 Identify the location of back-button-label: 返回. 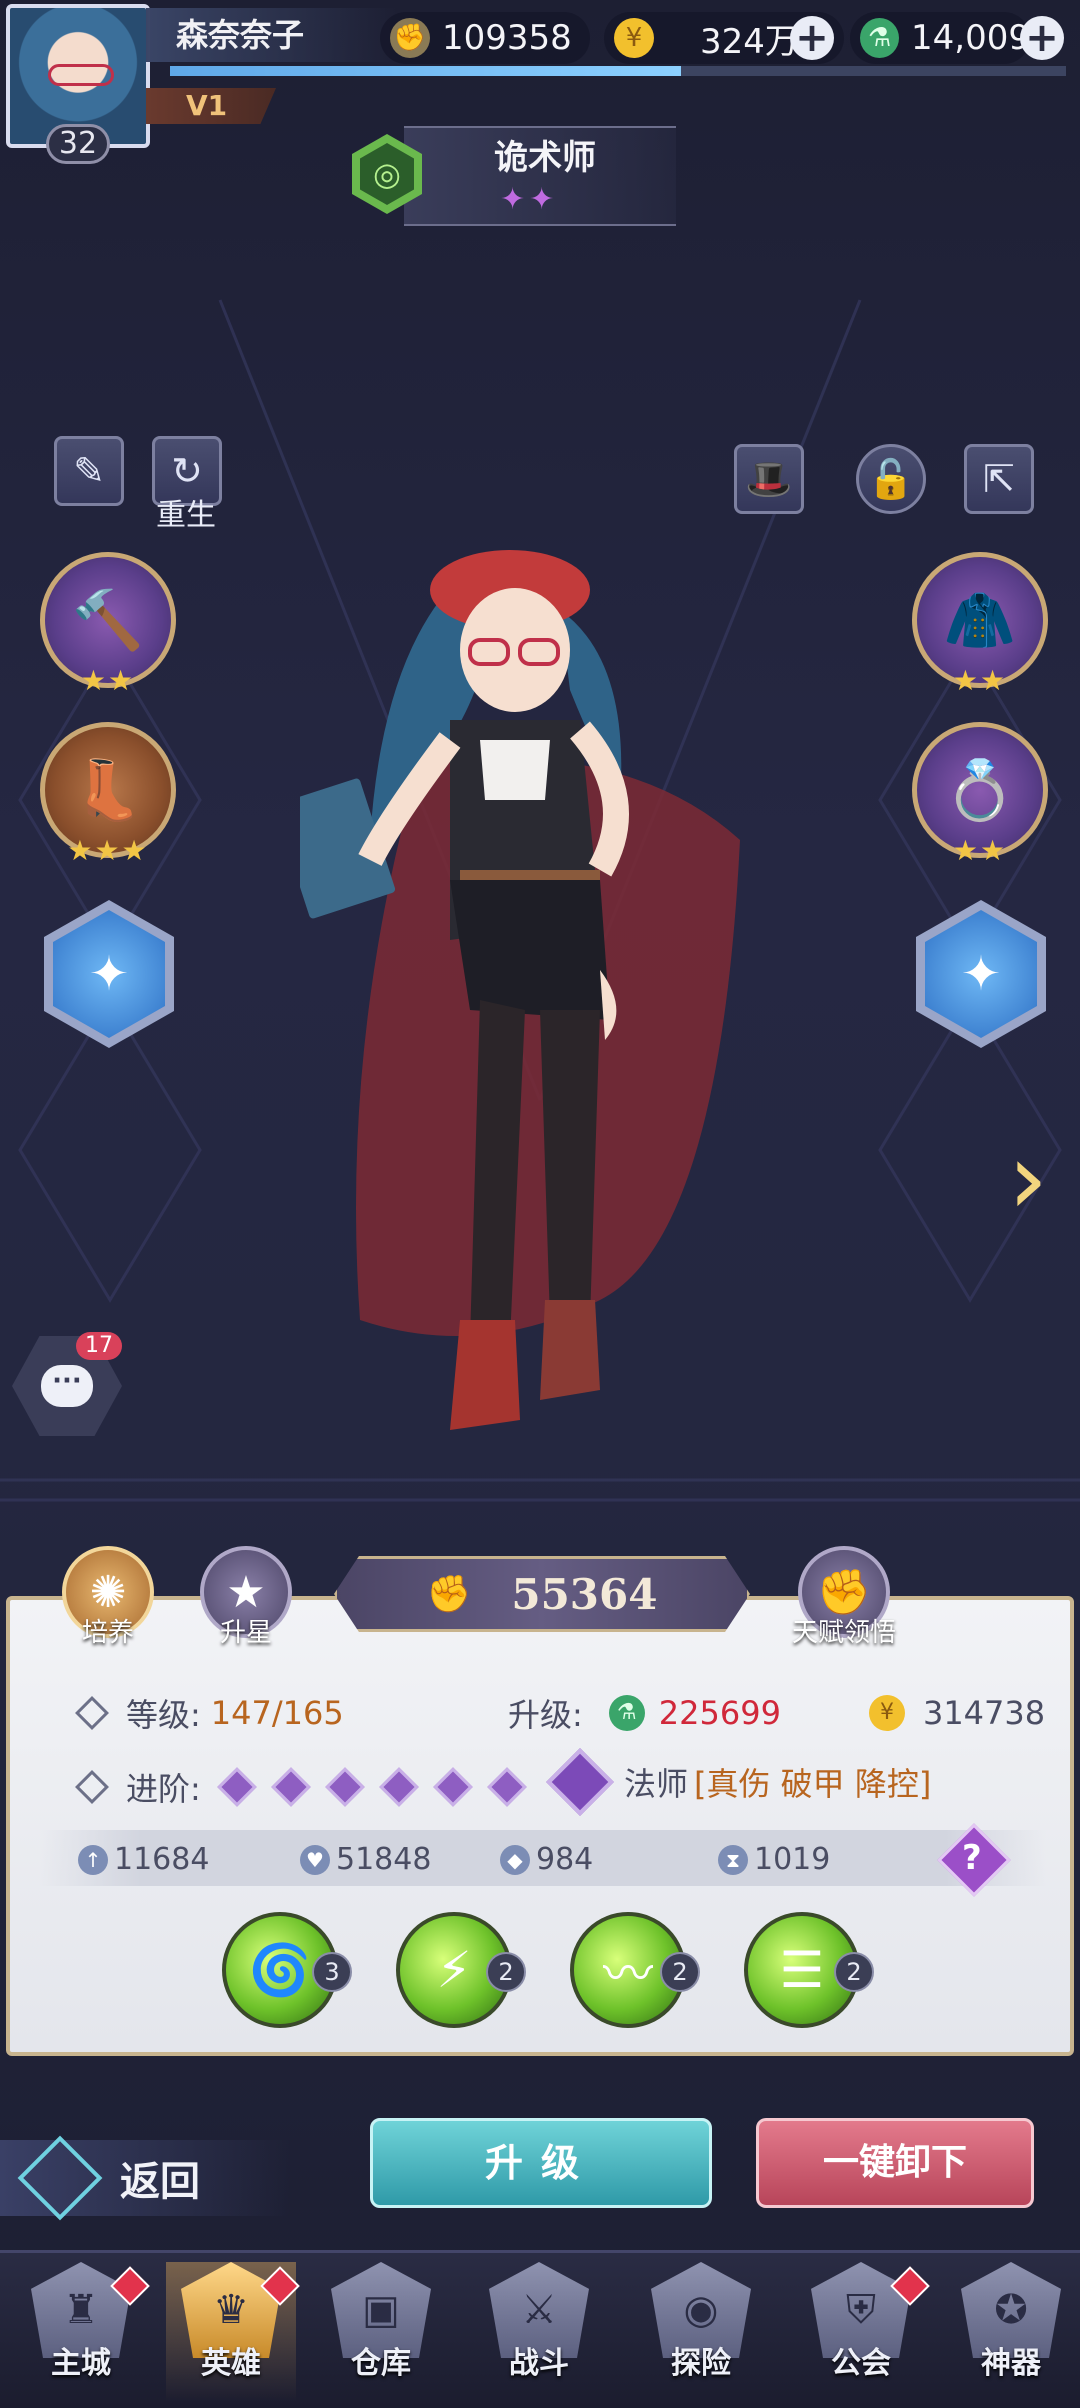
(160, 2182).